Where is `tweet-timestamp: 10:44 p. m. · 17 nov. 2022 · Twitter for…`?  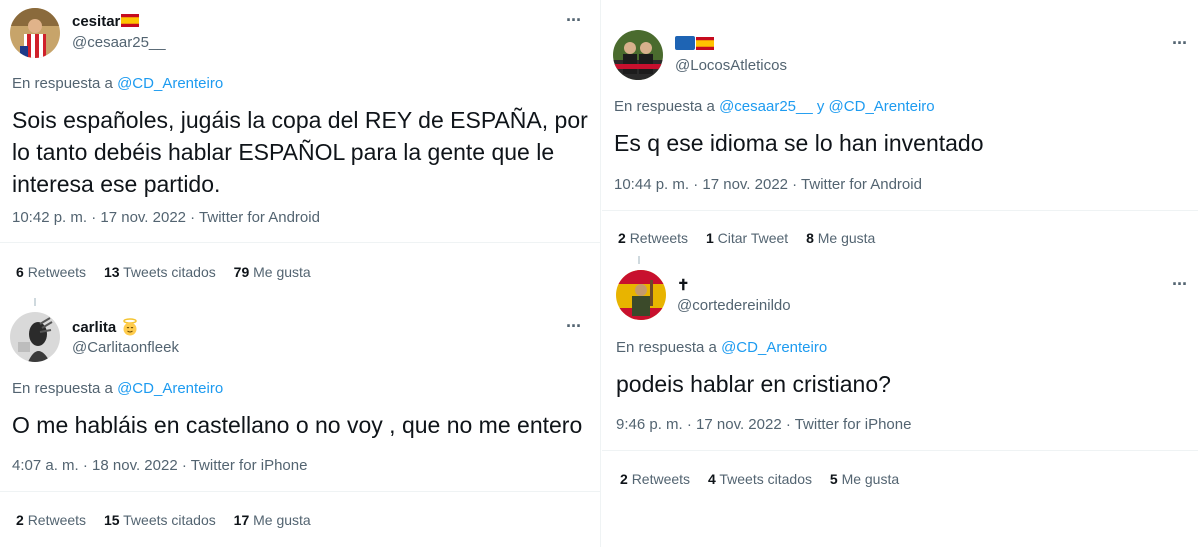 tweet-timestamp: 10:44 p. m. · 17 nov. 2022 · Twitter for… is located at coordinates (768, 184).